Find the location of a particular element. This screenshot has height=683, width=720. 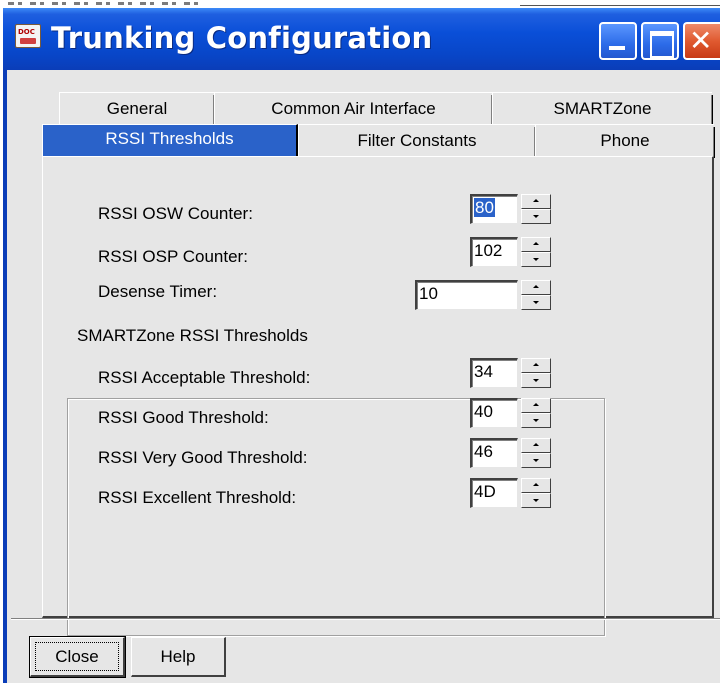

focus-rect is located at coordinates (77, 656).